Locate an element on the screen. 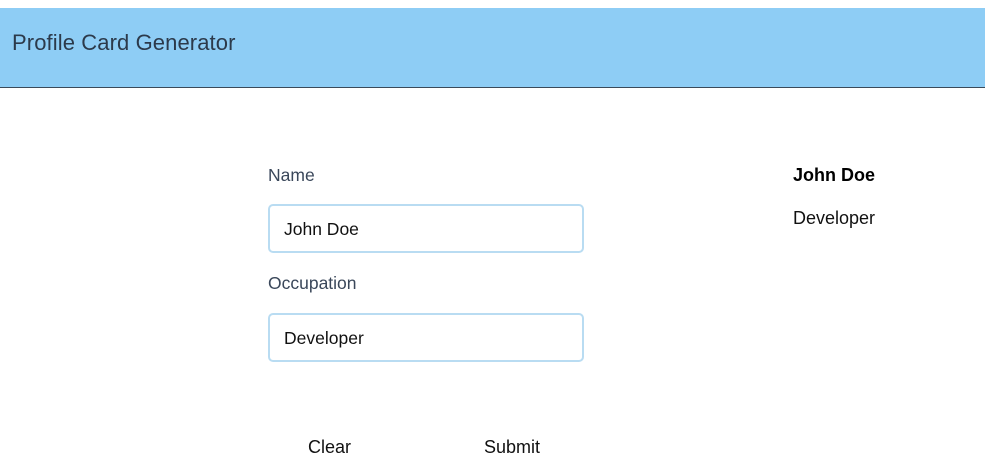  name-input-value: John Doe is located at coordinates (321, 229).